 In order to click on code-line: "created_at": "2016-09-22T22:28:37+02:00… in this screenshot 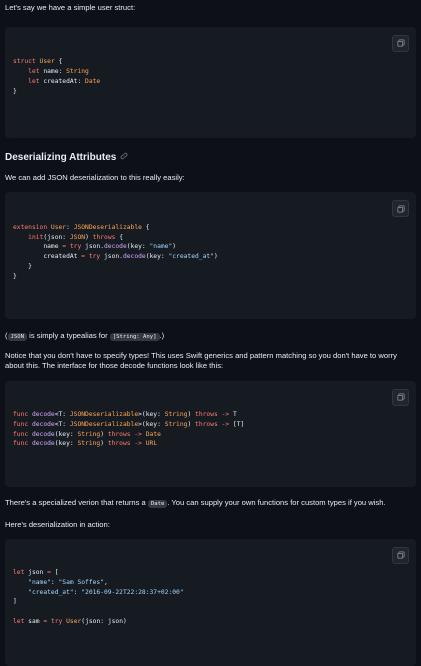, I will do `click(210, 593)`.